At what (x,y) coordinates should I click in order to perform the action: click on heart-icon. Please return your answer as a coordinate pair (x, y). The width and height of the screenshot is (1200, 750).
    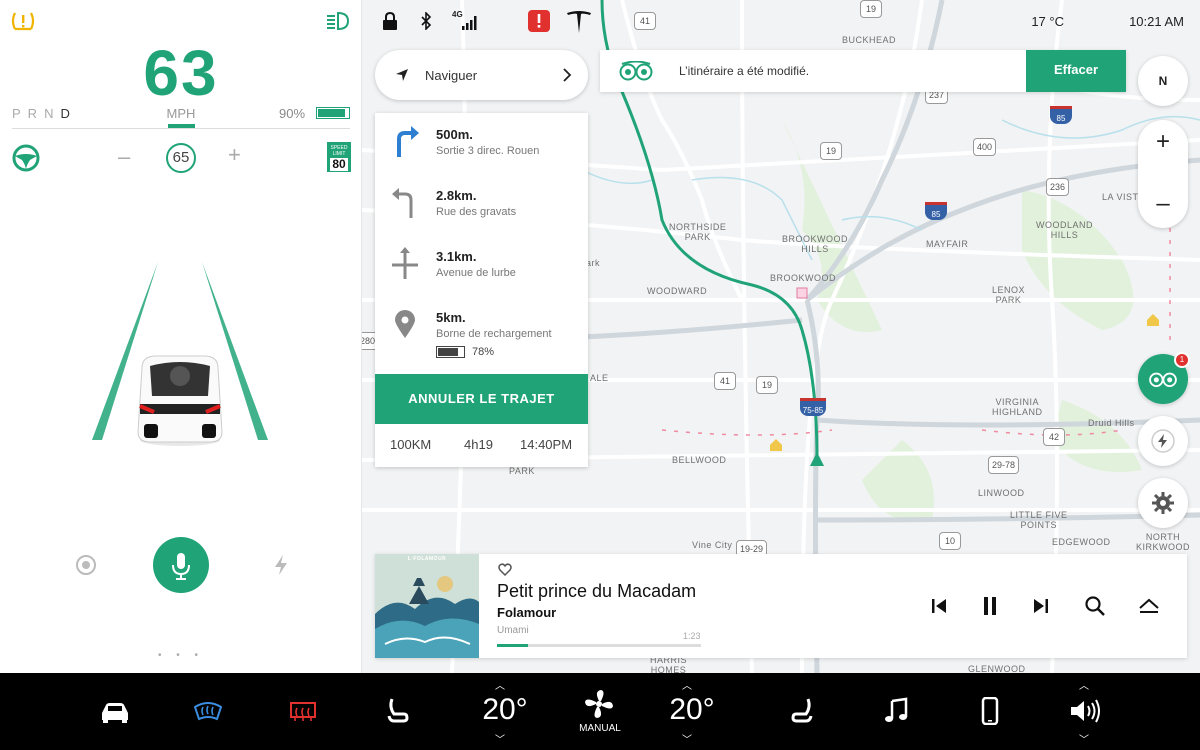
    Looking at the image, I should click on (505, 569).